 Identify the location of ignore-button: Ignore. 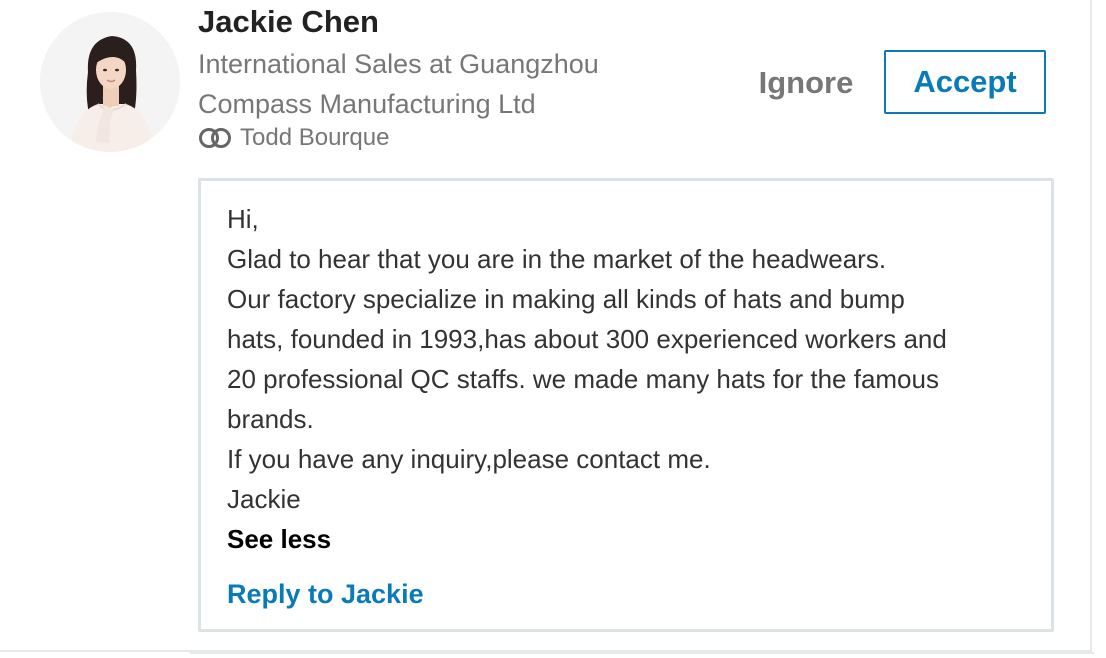
(806, 83).